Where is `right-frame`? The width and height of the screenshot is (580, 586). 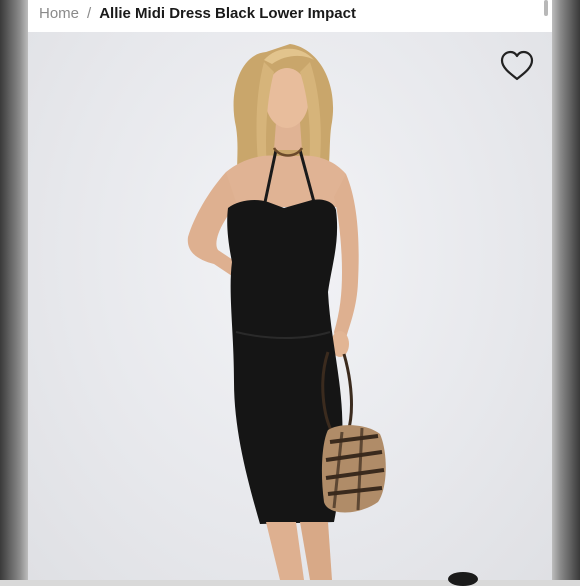
right-frame is located at coordinates (566, 290).